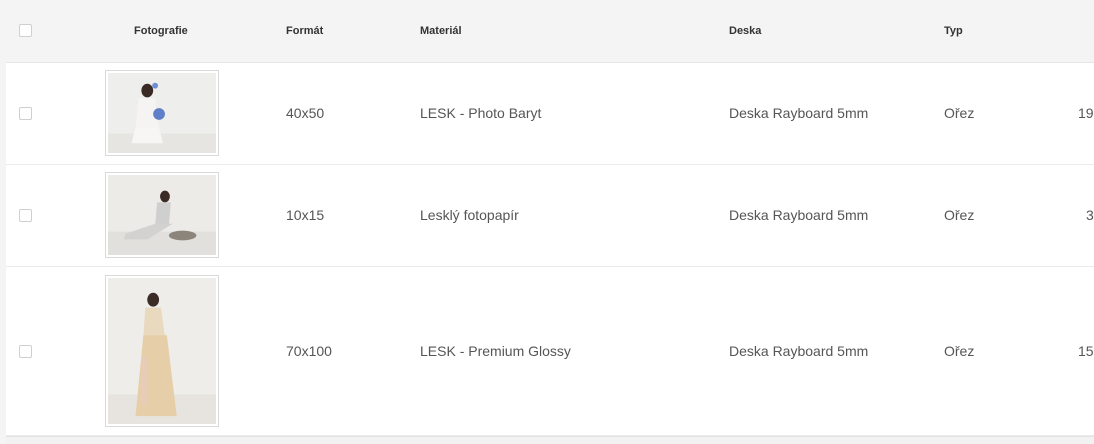 This screenshot has width=1094, height=444. What do you see at coordinates (441, 31) in the screenshot?
I see `column-header-material: Materiál` at bounding box center [441, 31].